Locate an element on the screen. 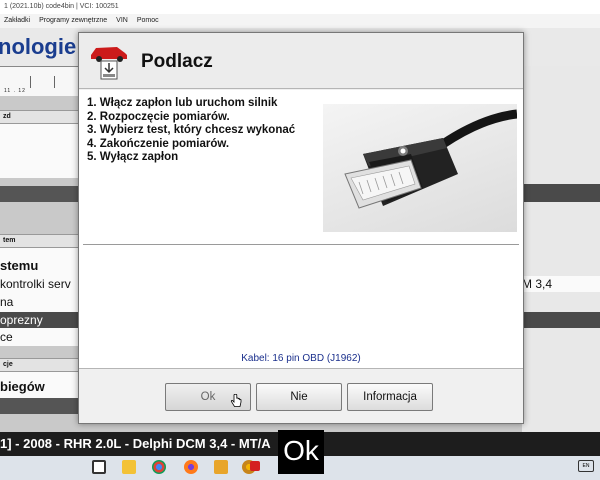 This screenshot has height=480, width=600. instruction-step: 1. Włącz zapłon lub uruchom silnik is located at coordinates (182, 103).